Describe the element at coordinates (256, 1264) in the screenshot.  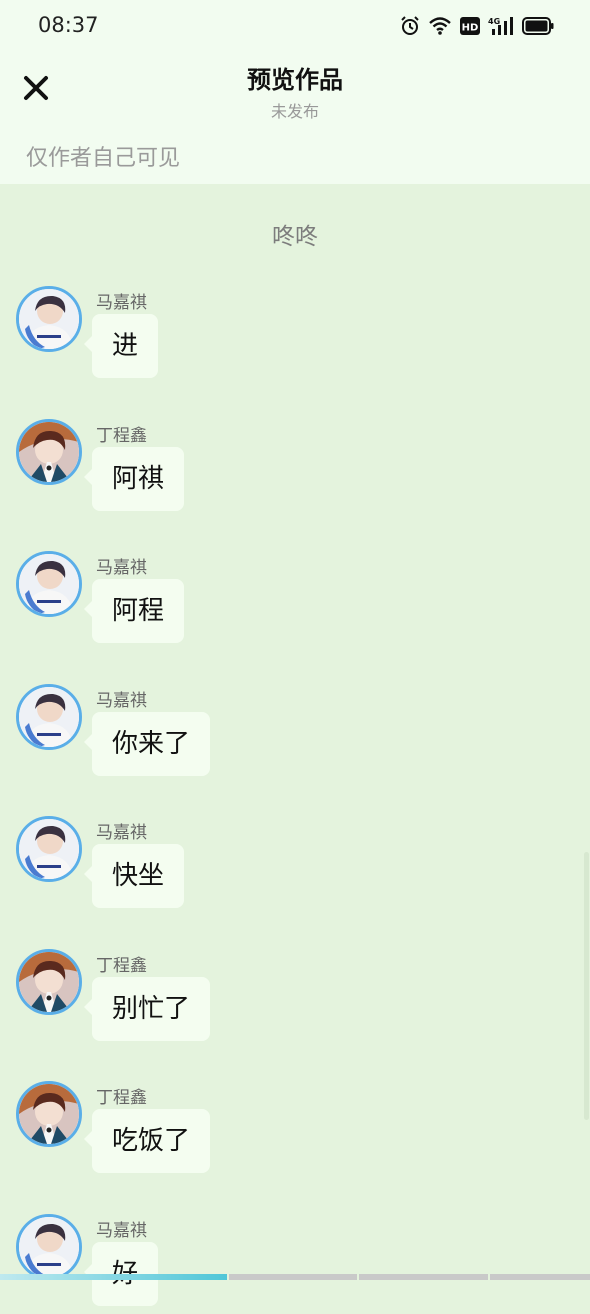
I see `chat-message: 马嘉祺好` at that location.